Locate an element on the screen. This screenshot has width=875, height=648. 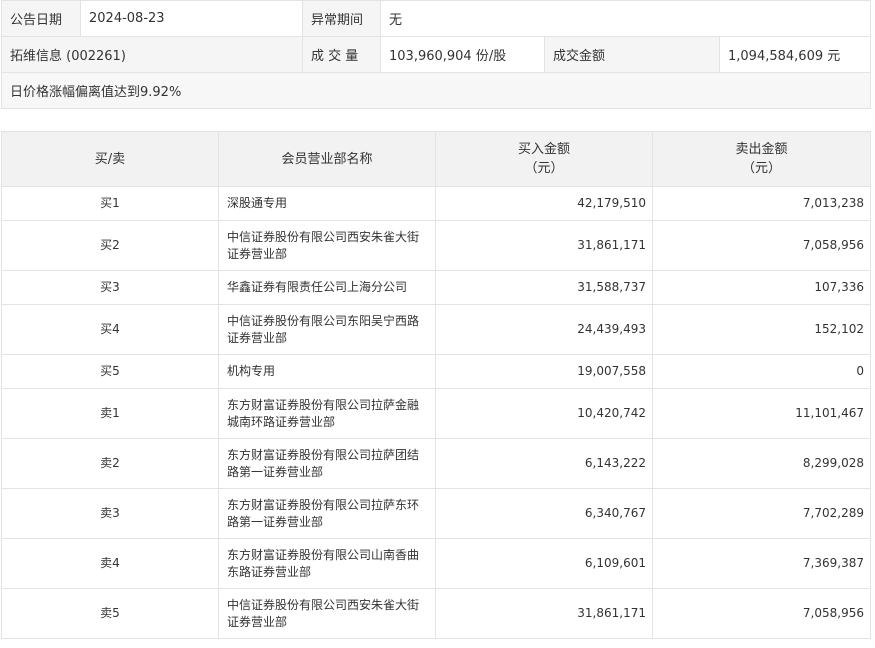
row-branch-name: 东方财富证券股份有限公司山南香曲东路证券营业部 is located at coordinates (327, 563).